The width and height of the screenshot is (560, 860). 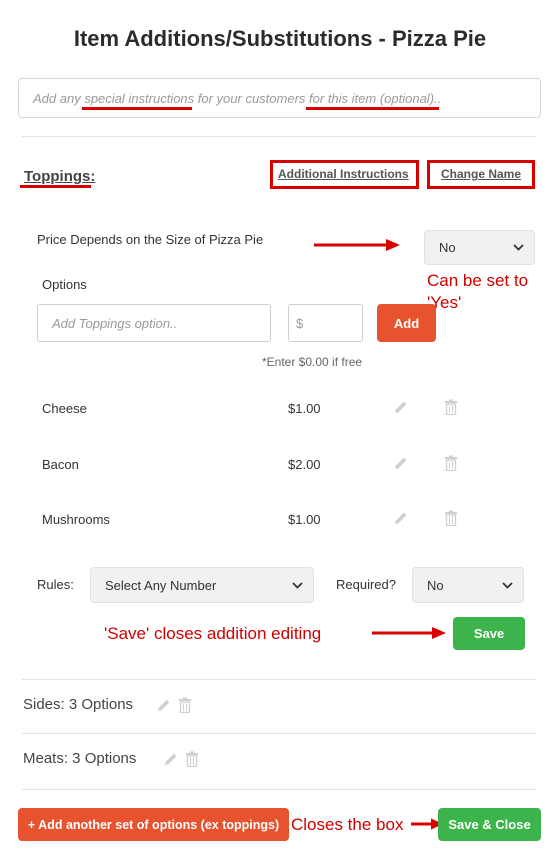 I want to click on change-name-link: Change Name, so click(x=481, y=174).